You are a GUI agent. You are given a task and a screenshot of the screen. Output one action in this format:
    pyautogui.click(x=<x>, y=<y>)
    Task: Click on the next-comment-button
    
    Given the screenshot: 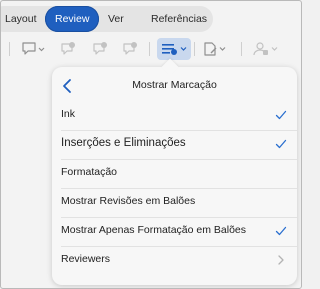 What is the action you would take?
    pyautogui.click(x=131, y=49)
    